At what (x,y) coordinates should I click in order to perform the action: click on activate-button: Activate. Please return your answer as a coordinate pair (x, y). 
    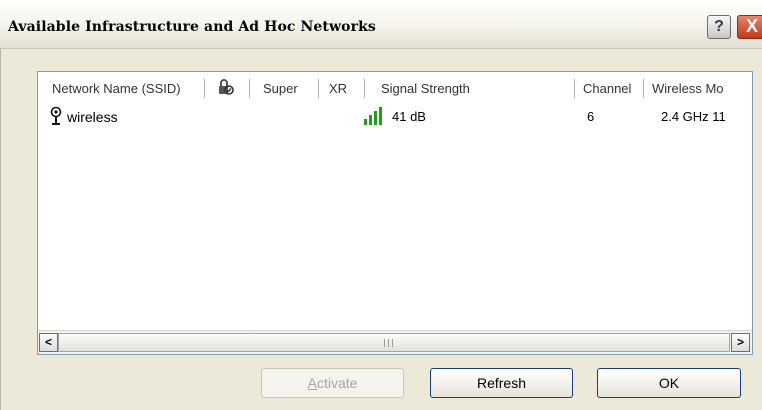
    Looking at the image, I should click on (332, 383).